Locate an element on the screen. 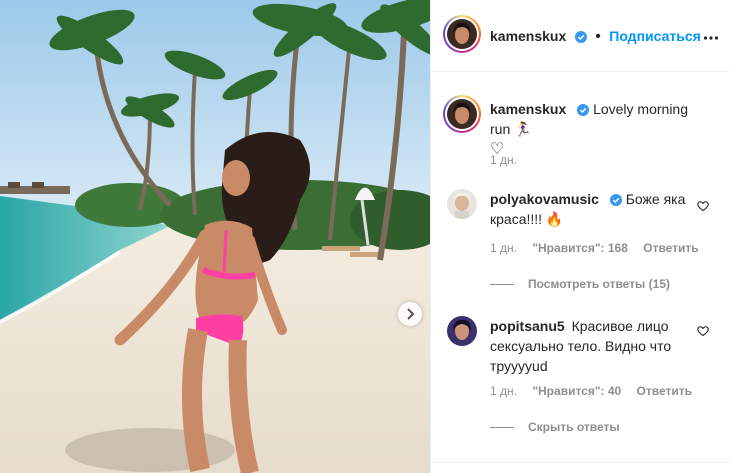 The image size is (730, 473). view-replies-button: Посмотреть ответы (15) is located at coordinates (580, 284).